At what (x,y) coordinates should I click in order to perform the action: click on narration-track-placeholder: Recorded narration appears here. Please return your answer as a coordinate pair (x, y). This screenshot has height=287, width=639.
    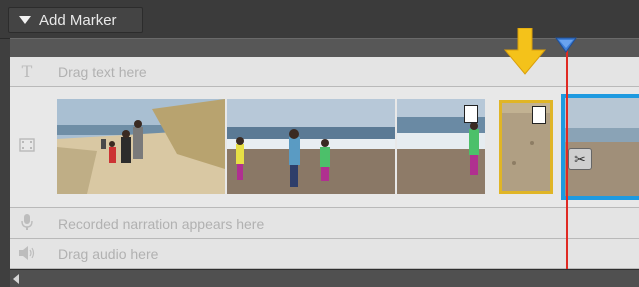
    Looking at the image, I should click on (161, 224).